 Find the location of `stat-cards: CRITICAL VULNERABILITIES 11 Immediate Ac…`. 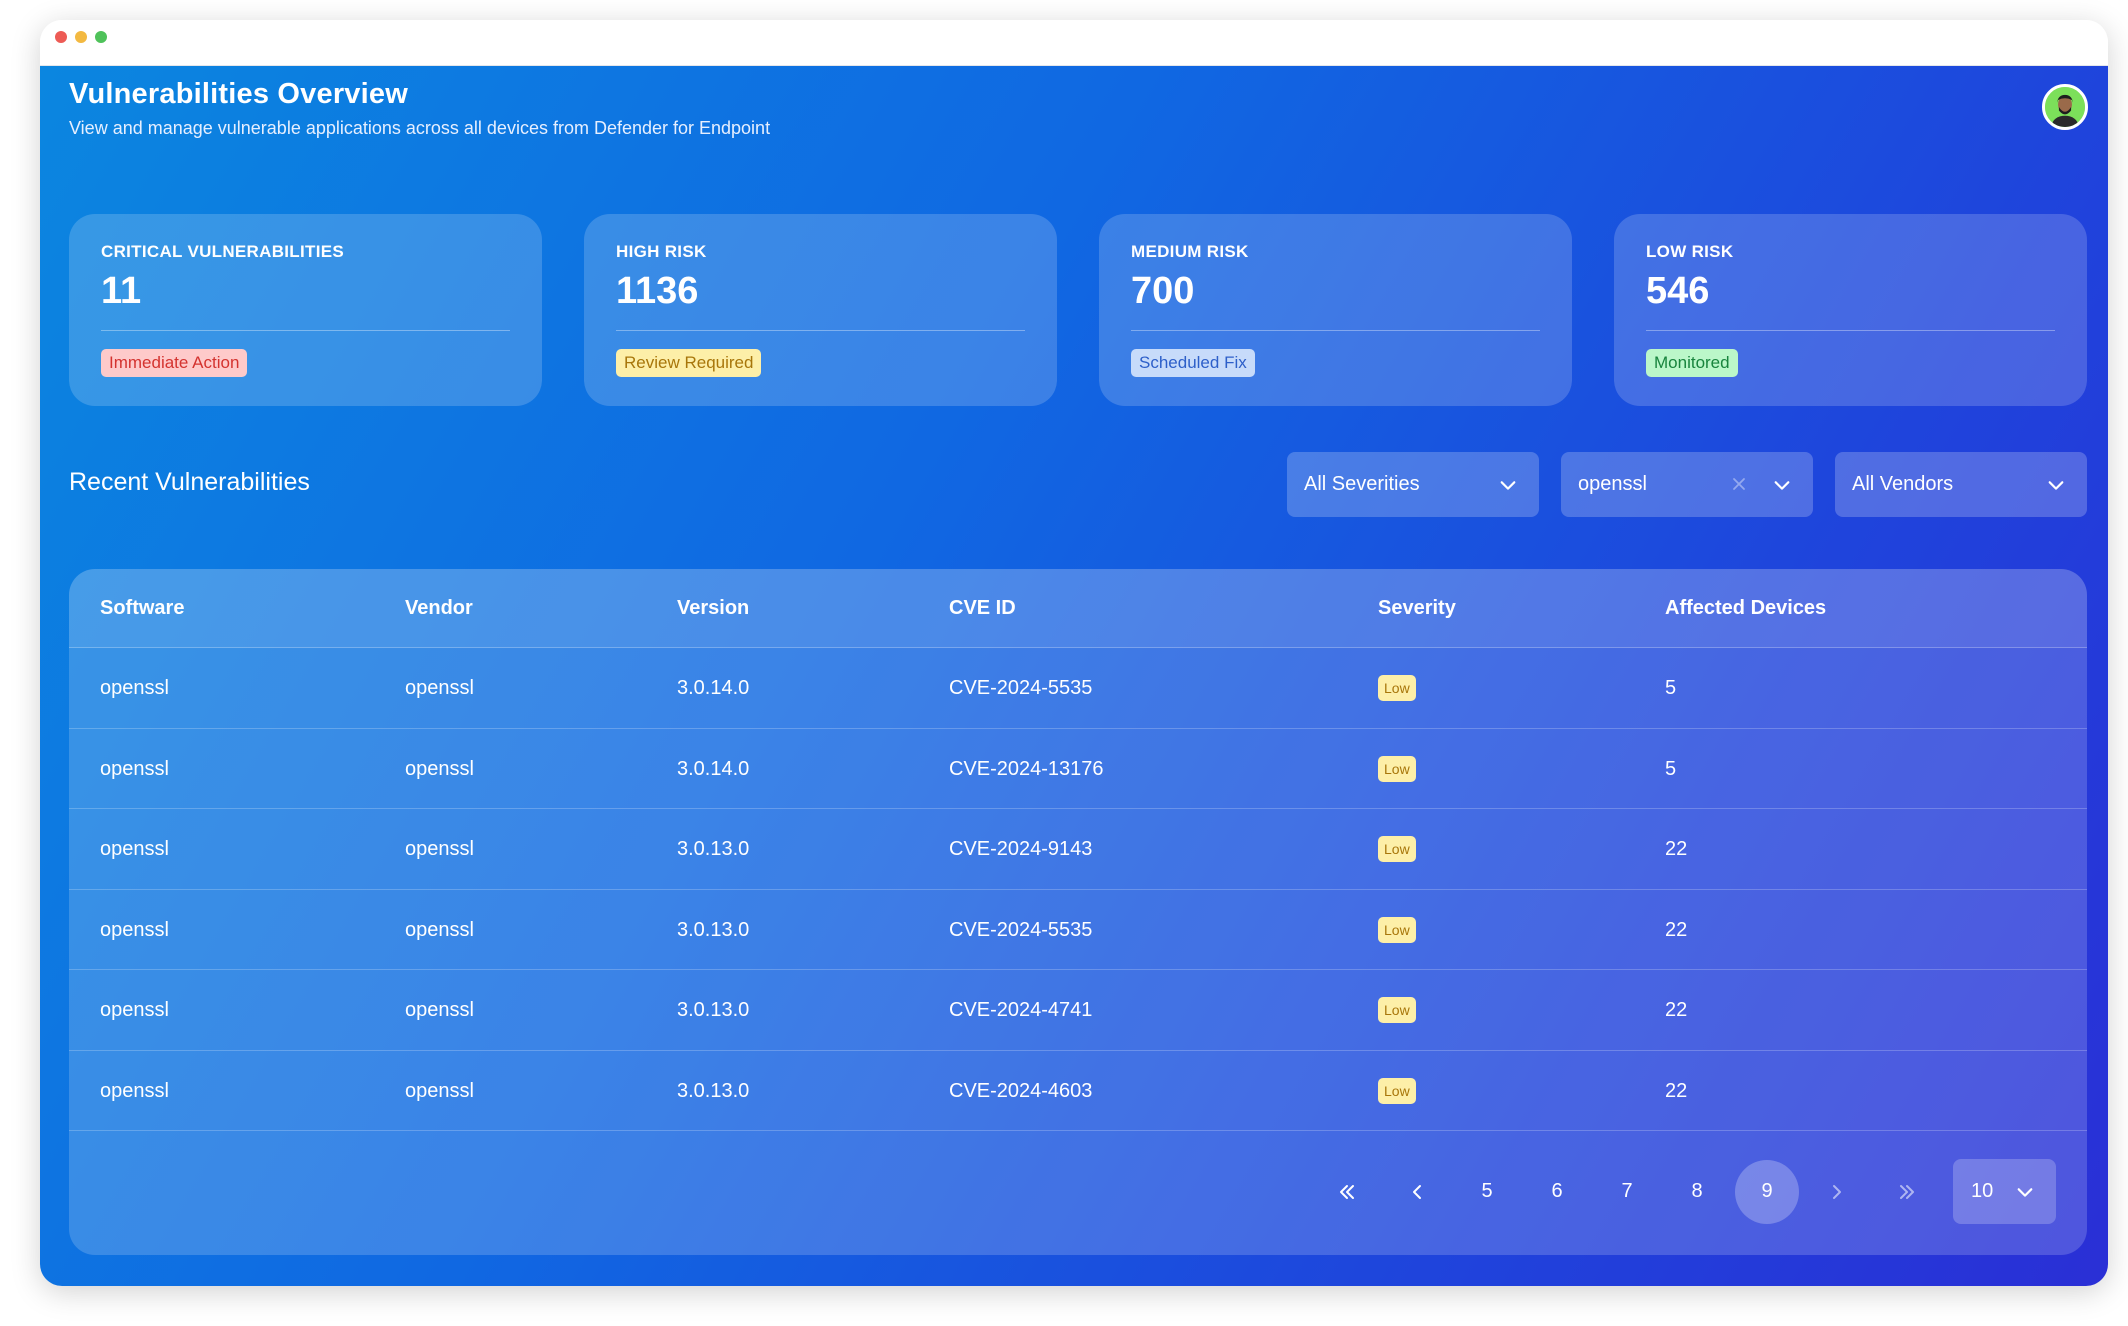

stat-cards: CRITICAL VULNERABILITIES 11 Immediate Ac… is located at coordinates (1078, 310).